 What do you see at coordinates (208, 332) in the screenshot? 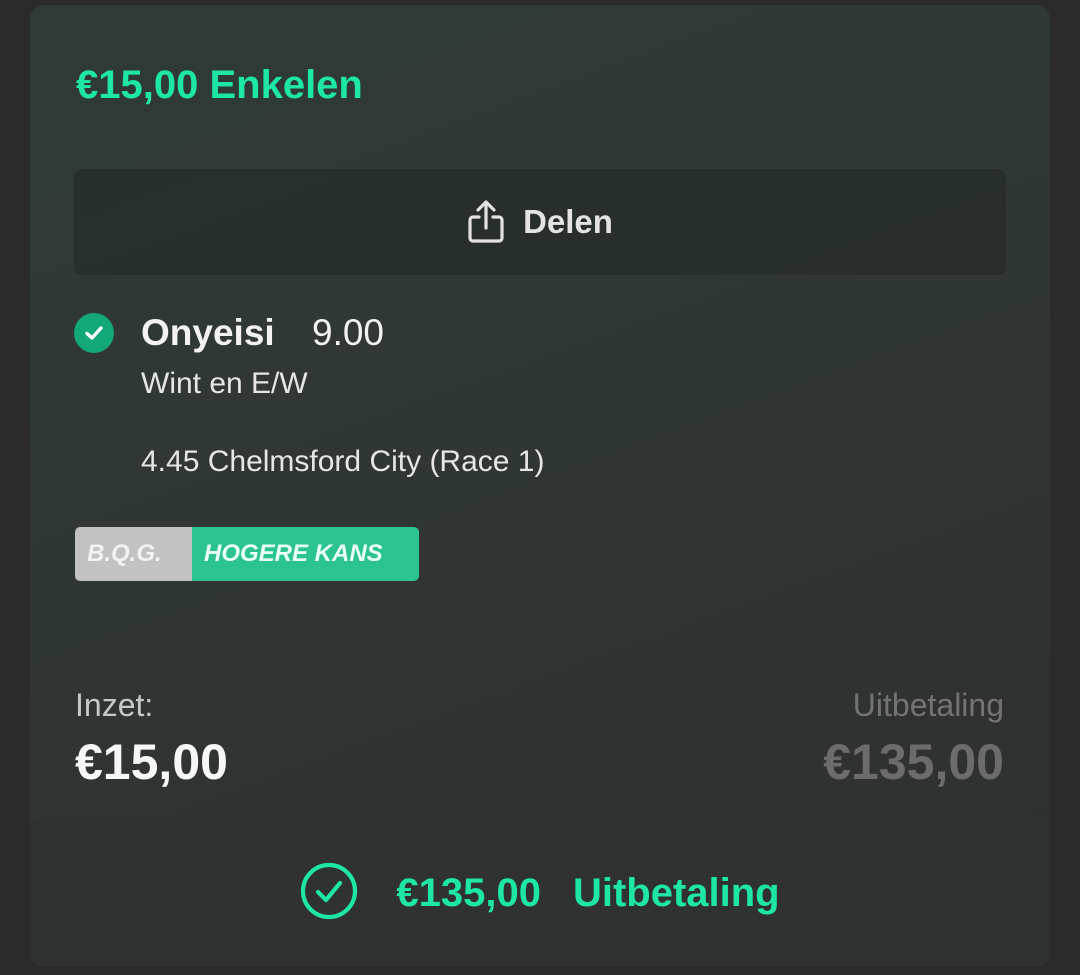
I see `selection-name: Onyeisi` at bounding box center [208, 332].